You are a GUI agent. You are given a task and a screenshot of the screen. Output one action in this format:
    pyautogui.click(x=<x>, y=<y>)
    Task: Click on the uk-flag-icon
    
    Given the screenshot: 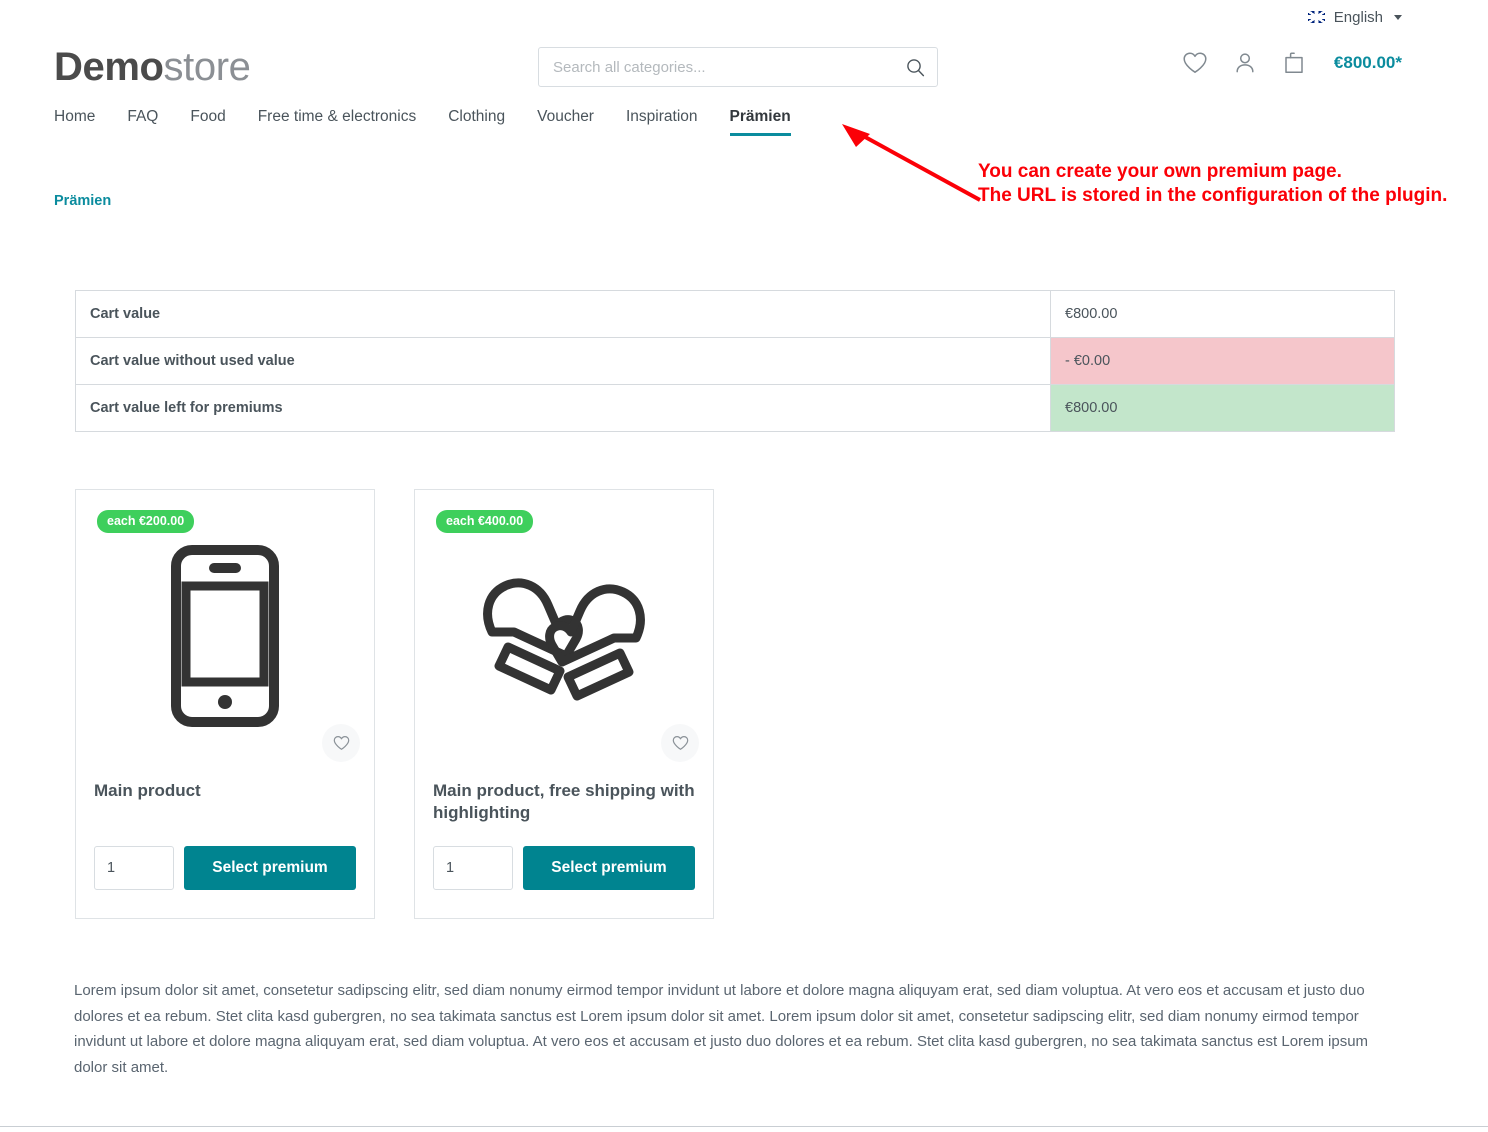 What is the action you would take?
    pyautogui.click(x=1316, y=17)
    